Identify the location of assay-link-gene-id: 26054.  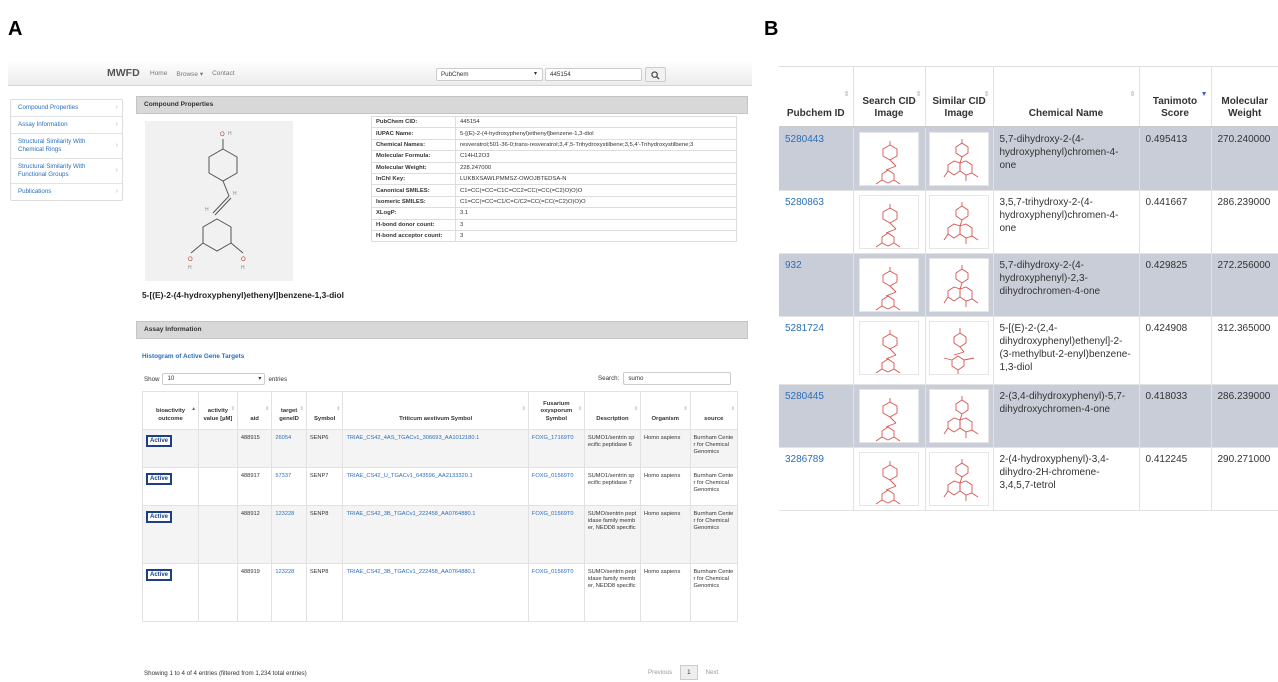
(283, 438).